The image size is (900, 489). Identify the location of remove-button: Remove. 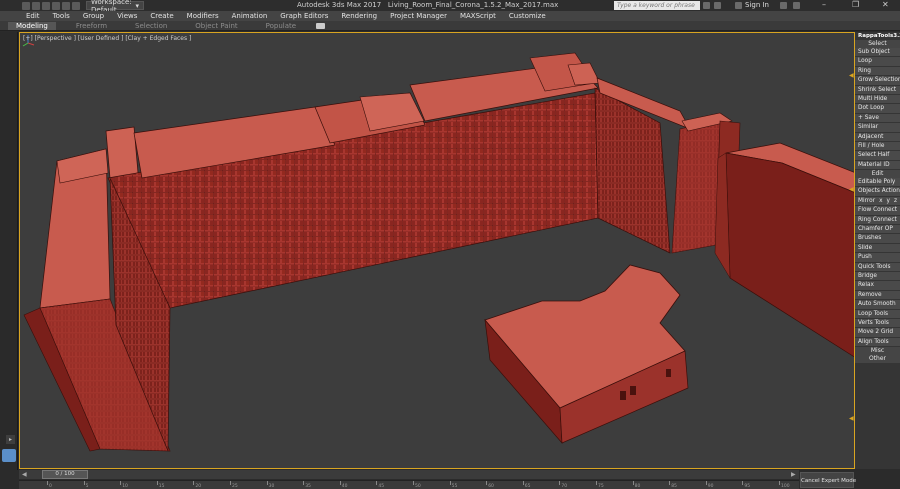
(877, 295).